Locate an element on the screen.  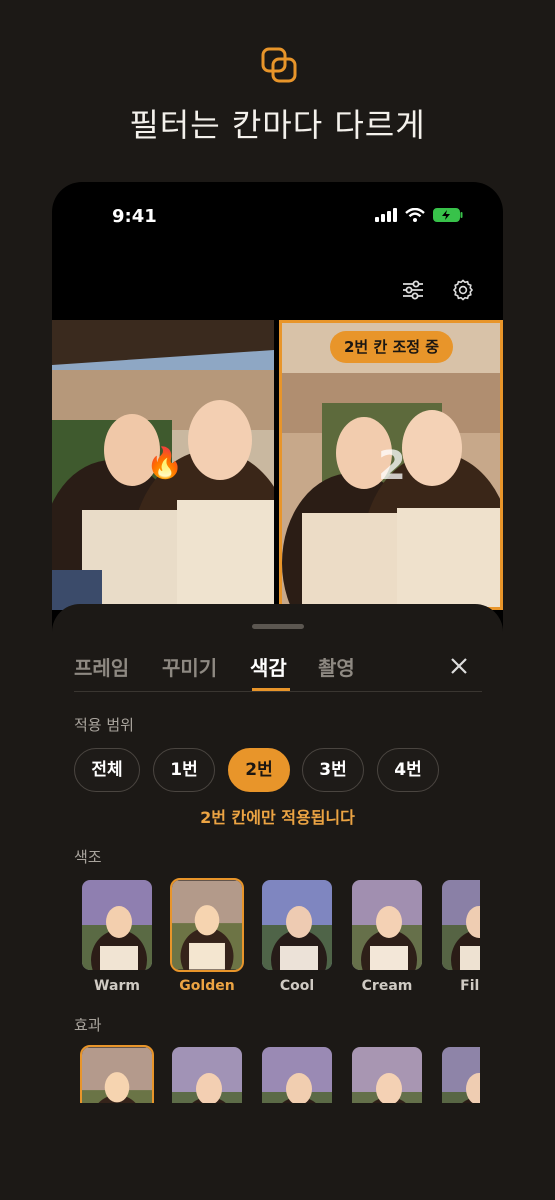
sheet-grabber is located at coordinates (278, 626).